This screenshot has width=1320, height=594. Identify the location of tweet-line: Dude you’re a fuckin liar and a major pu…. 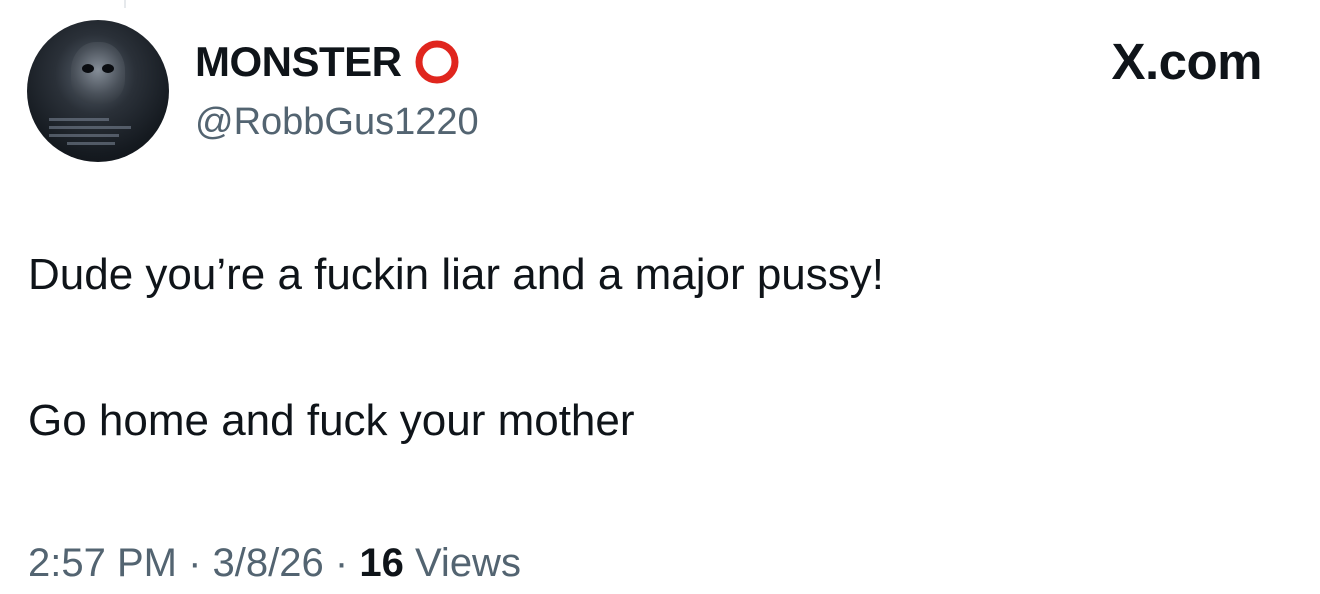
(456, 274).